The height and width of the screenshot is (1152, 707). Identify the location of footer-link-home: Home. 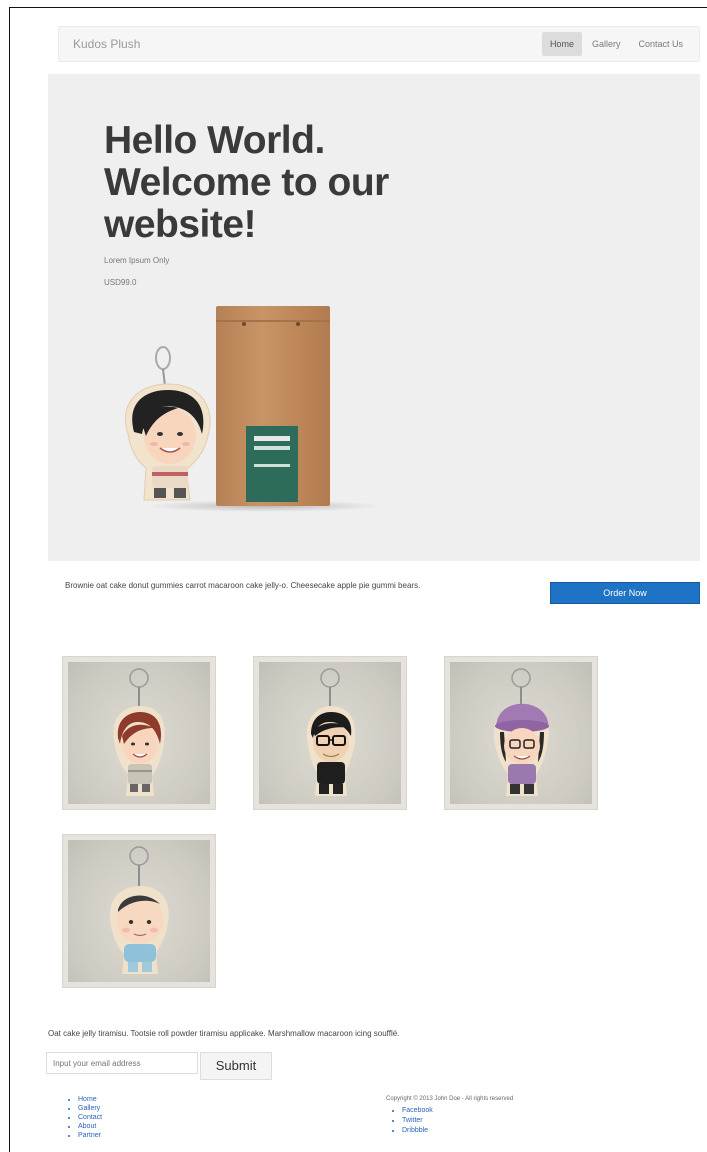
(90, 1099).